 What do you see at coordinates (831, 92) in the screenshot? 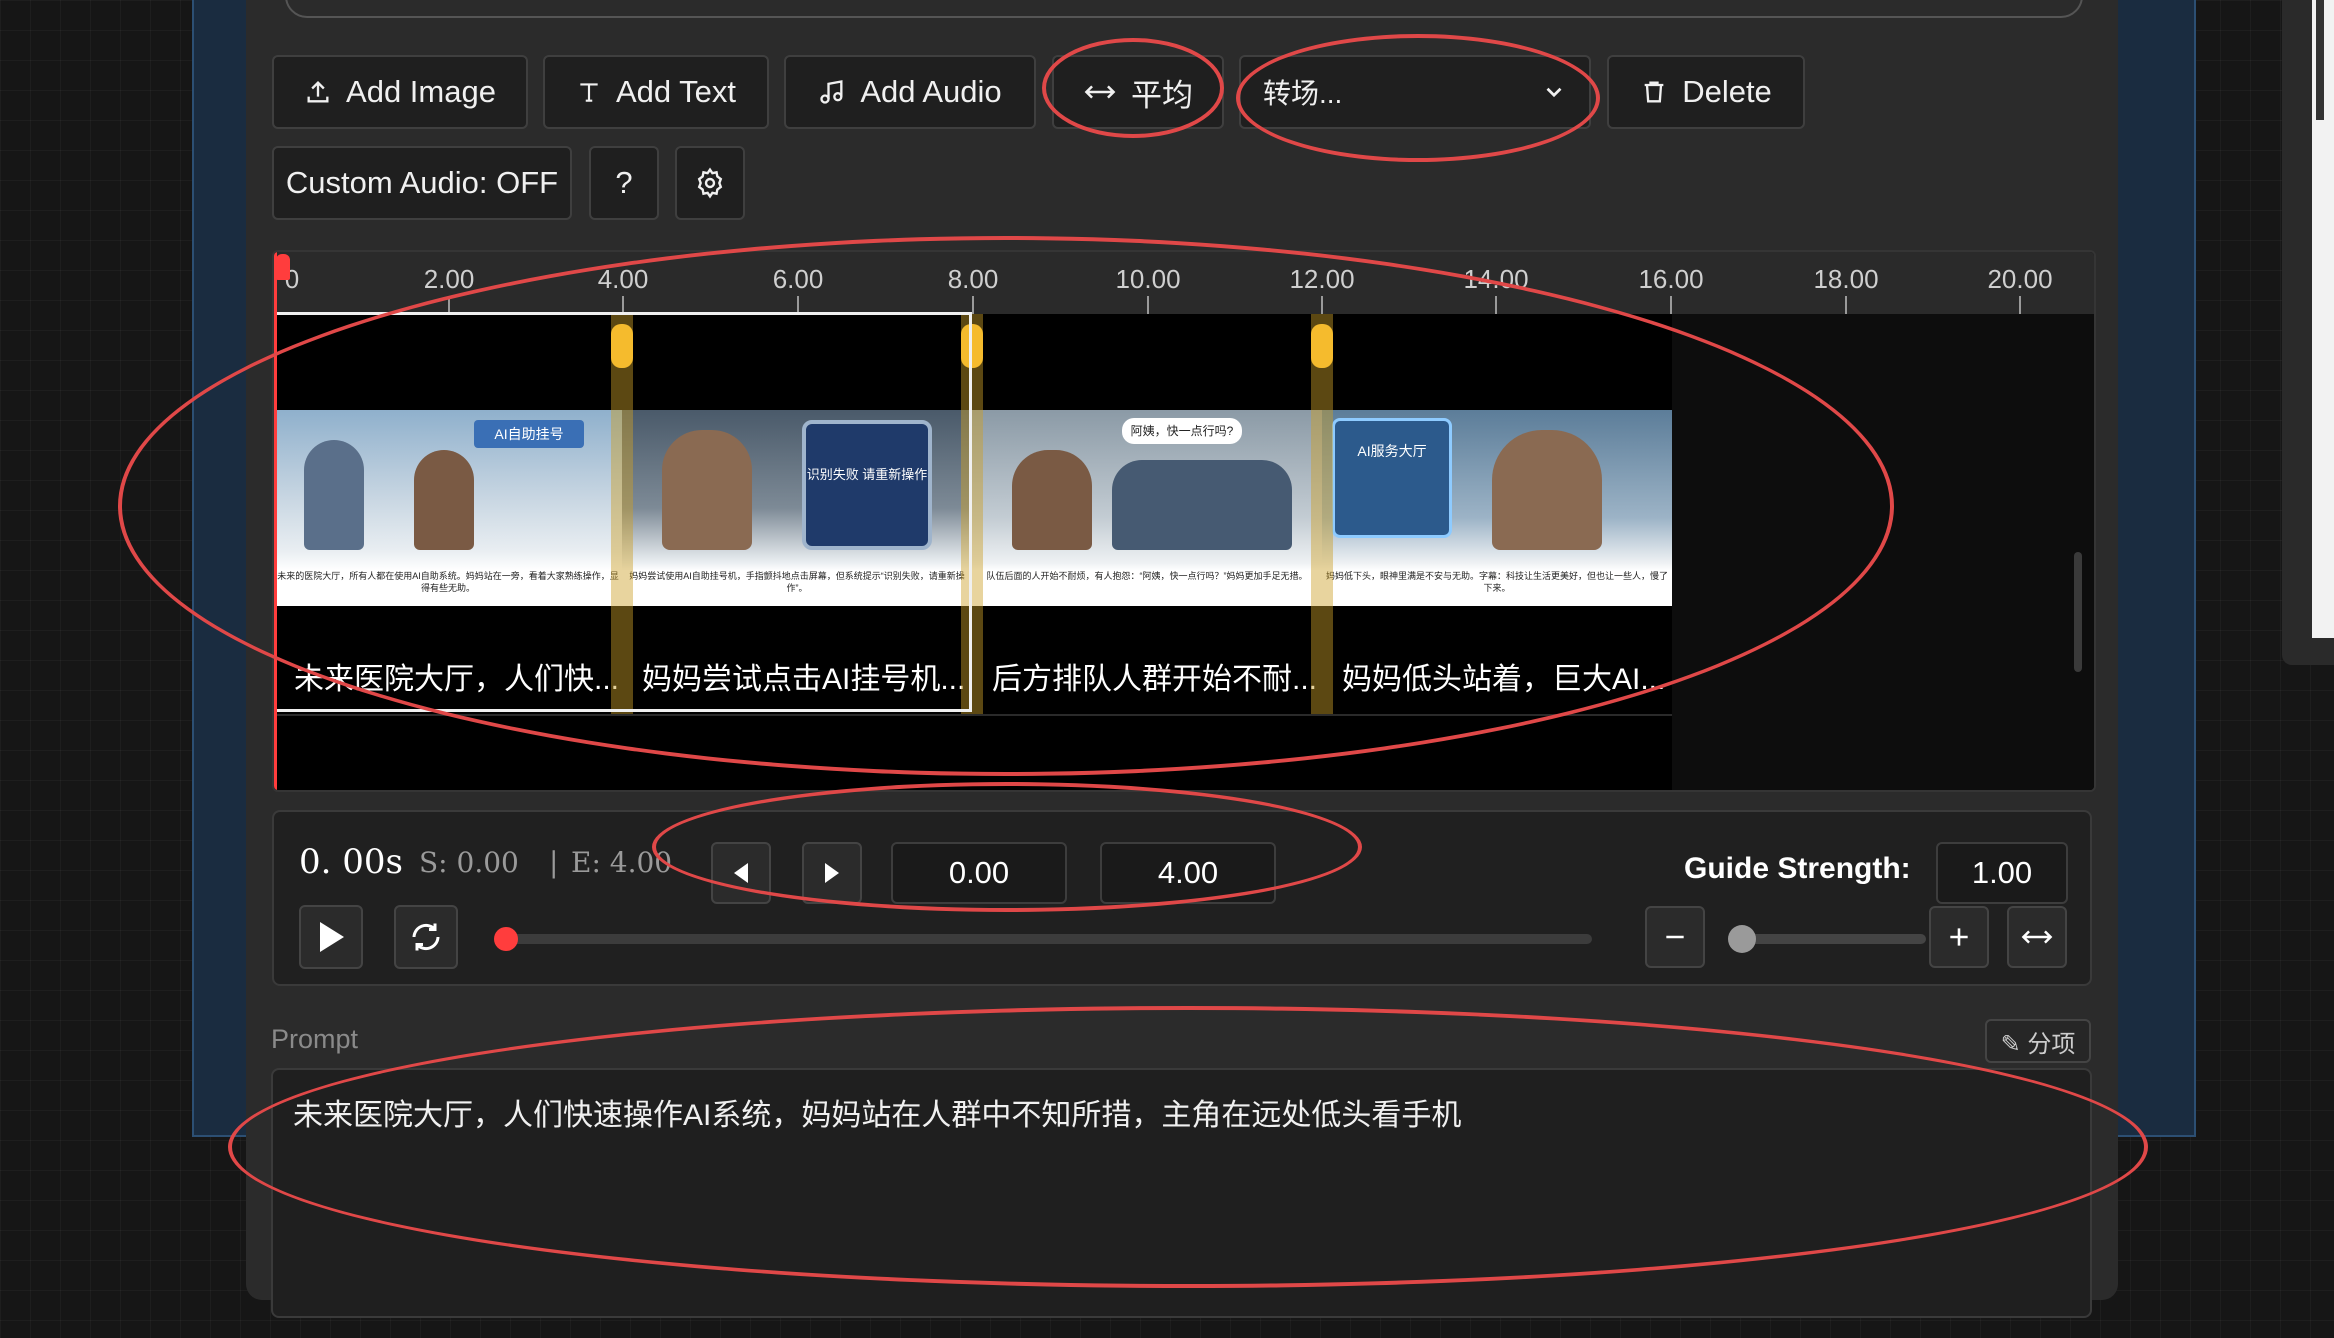
I see `music-note-icon` at bounding box center [831, 92].